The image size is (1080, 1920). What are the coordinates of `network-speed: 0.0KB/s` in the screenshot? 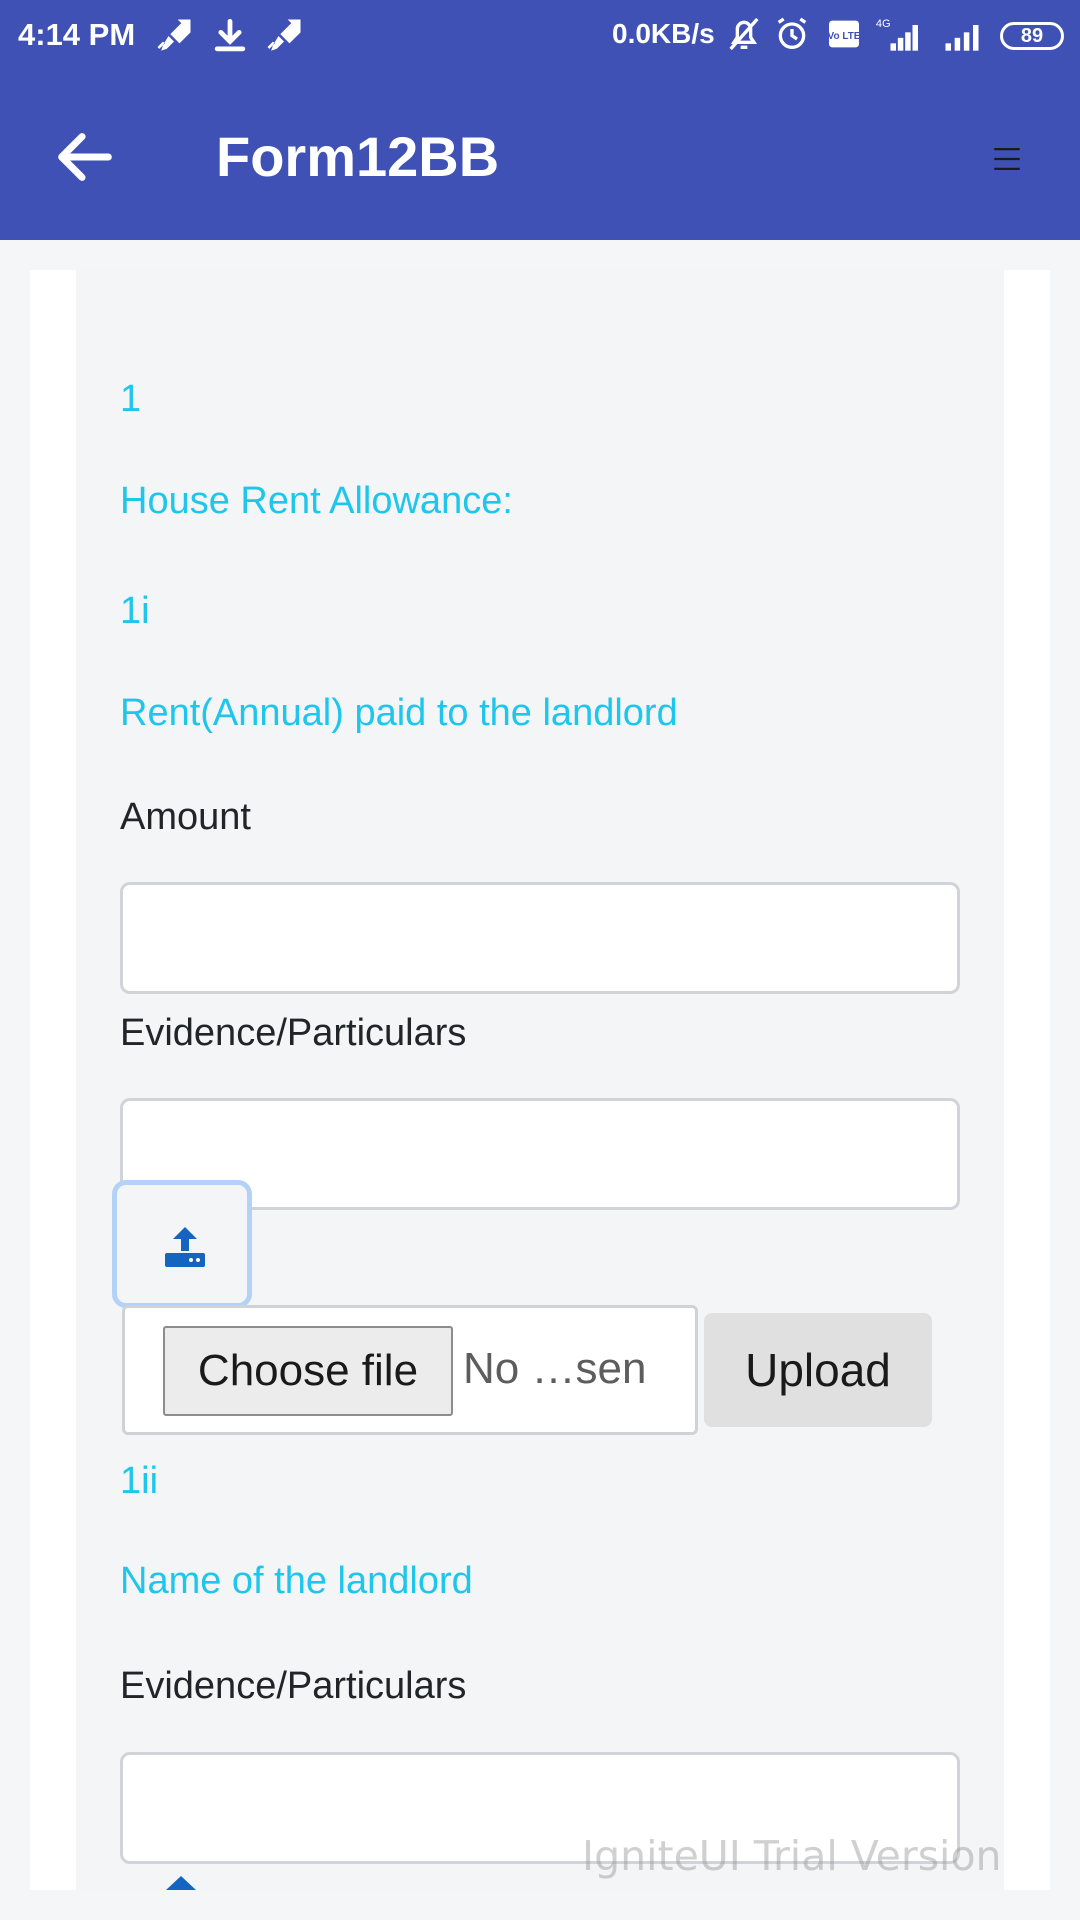 It's located at (663, 33).